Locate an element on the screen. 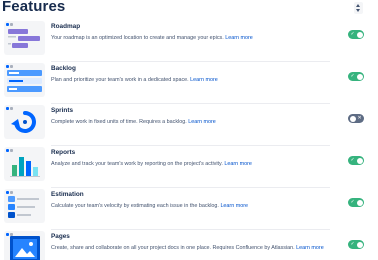 The image size is (378, 260). sprints-toggle: ✕ is located at coordinates (356, 118).